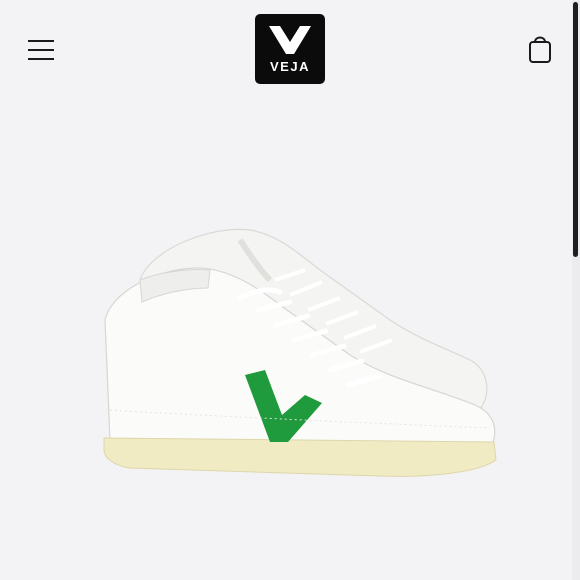 The width and height of the screenshot is (580, 580). What do you see at coordinates (290, 40) in the screenshot?
I see `veja-v-logo-icon` at bounding box center [290, 40].